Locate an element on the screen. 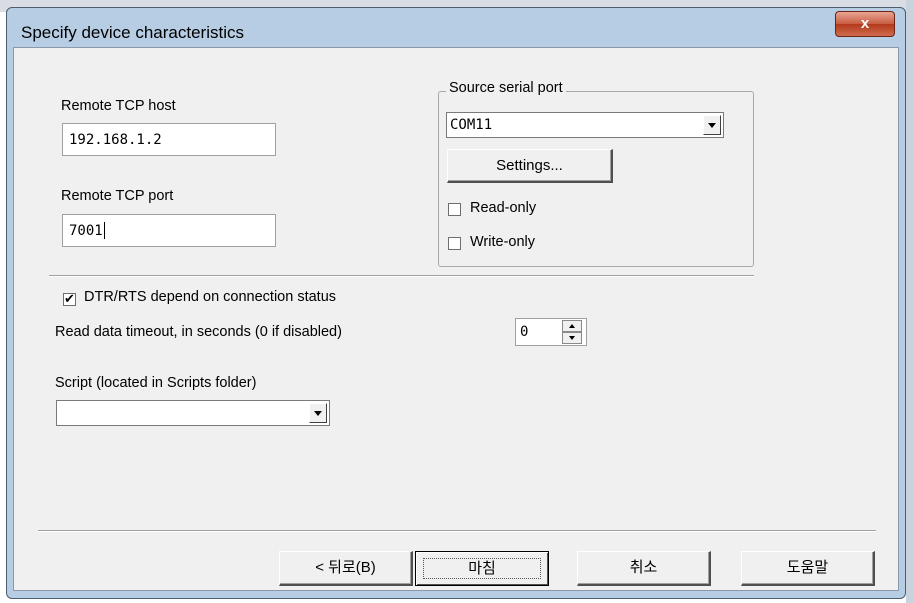 The width and height of the screenshot is (914, 603). source-port-value: COM11 is located at coordinates (471, 125).